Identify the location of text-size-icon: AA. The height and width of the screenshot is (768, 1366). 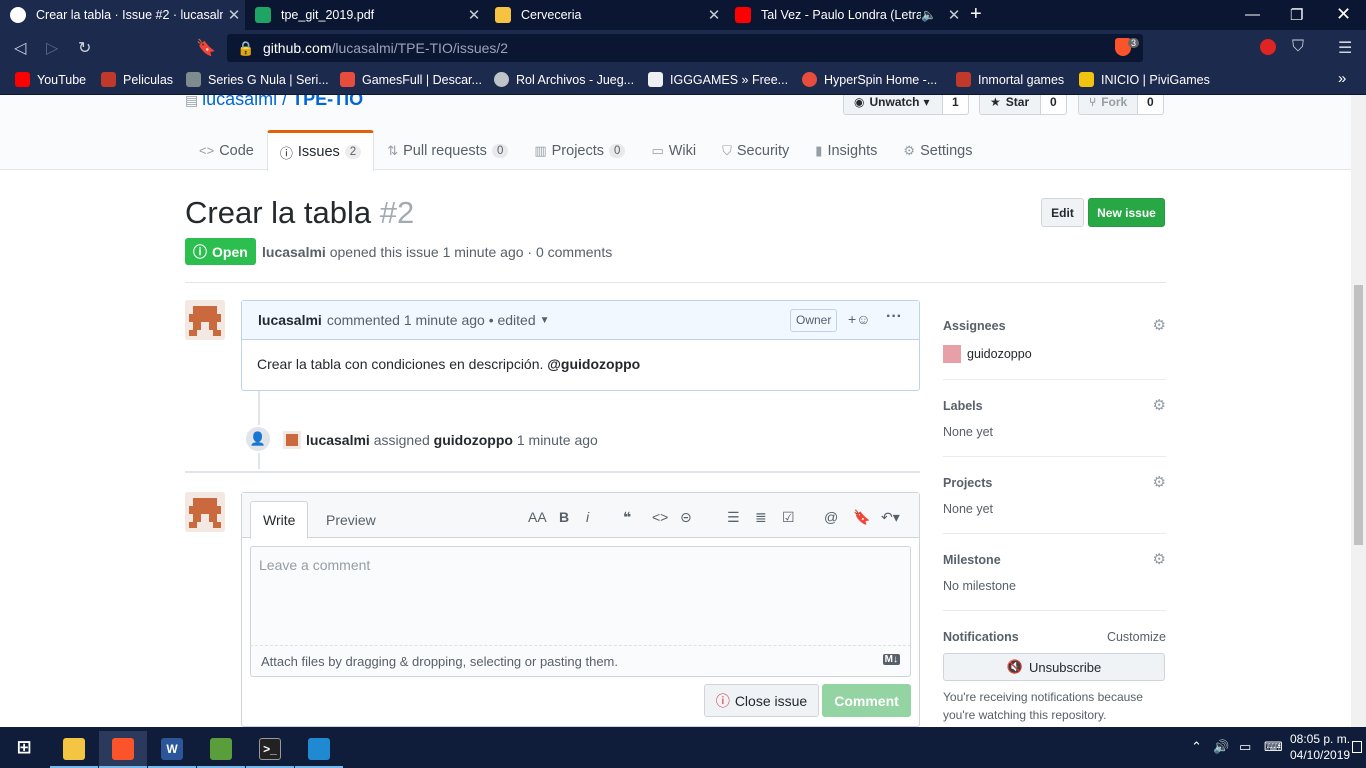
(537, 517).